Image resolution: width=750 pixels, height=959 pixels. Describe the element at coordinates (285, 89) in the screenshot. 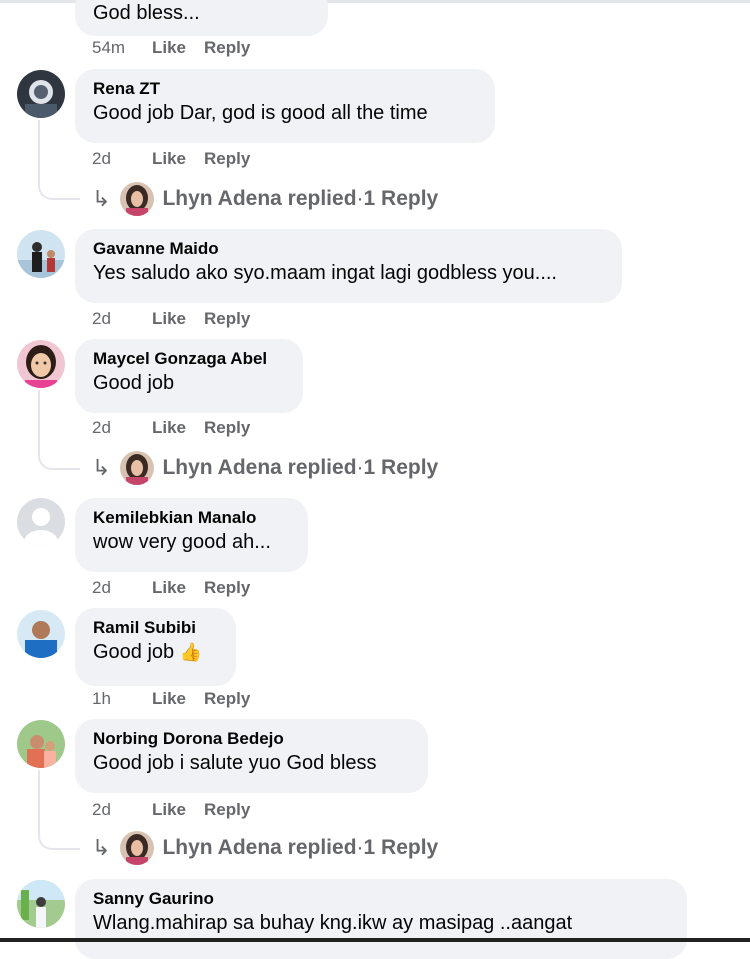

I see `commenter-name: Rena ZT` at that location.